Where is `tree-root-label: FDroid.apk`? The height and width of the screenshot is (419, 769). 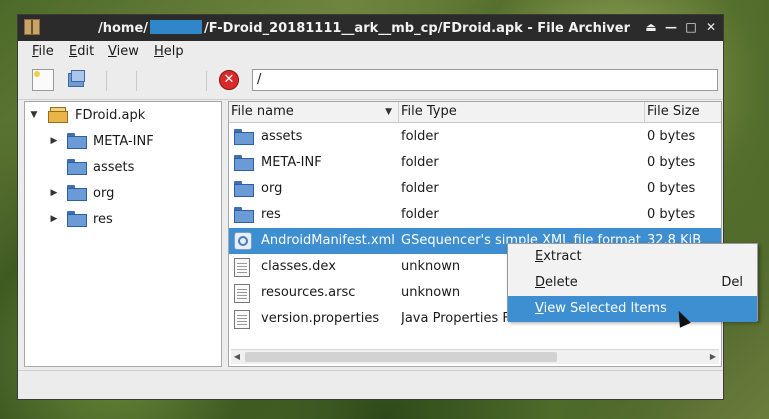
tree-root-label: FDroid.apk is located at coordinates (110, 115).